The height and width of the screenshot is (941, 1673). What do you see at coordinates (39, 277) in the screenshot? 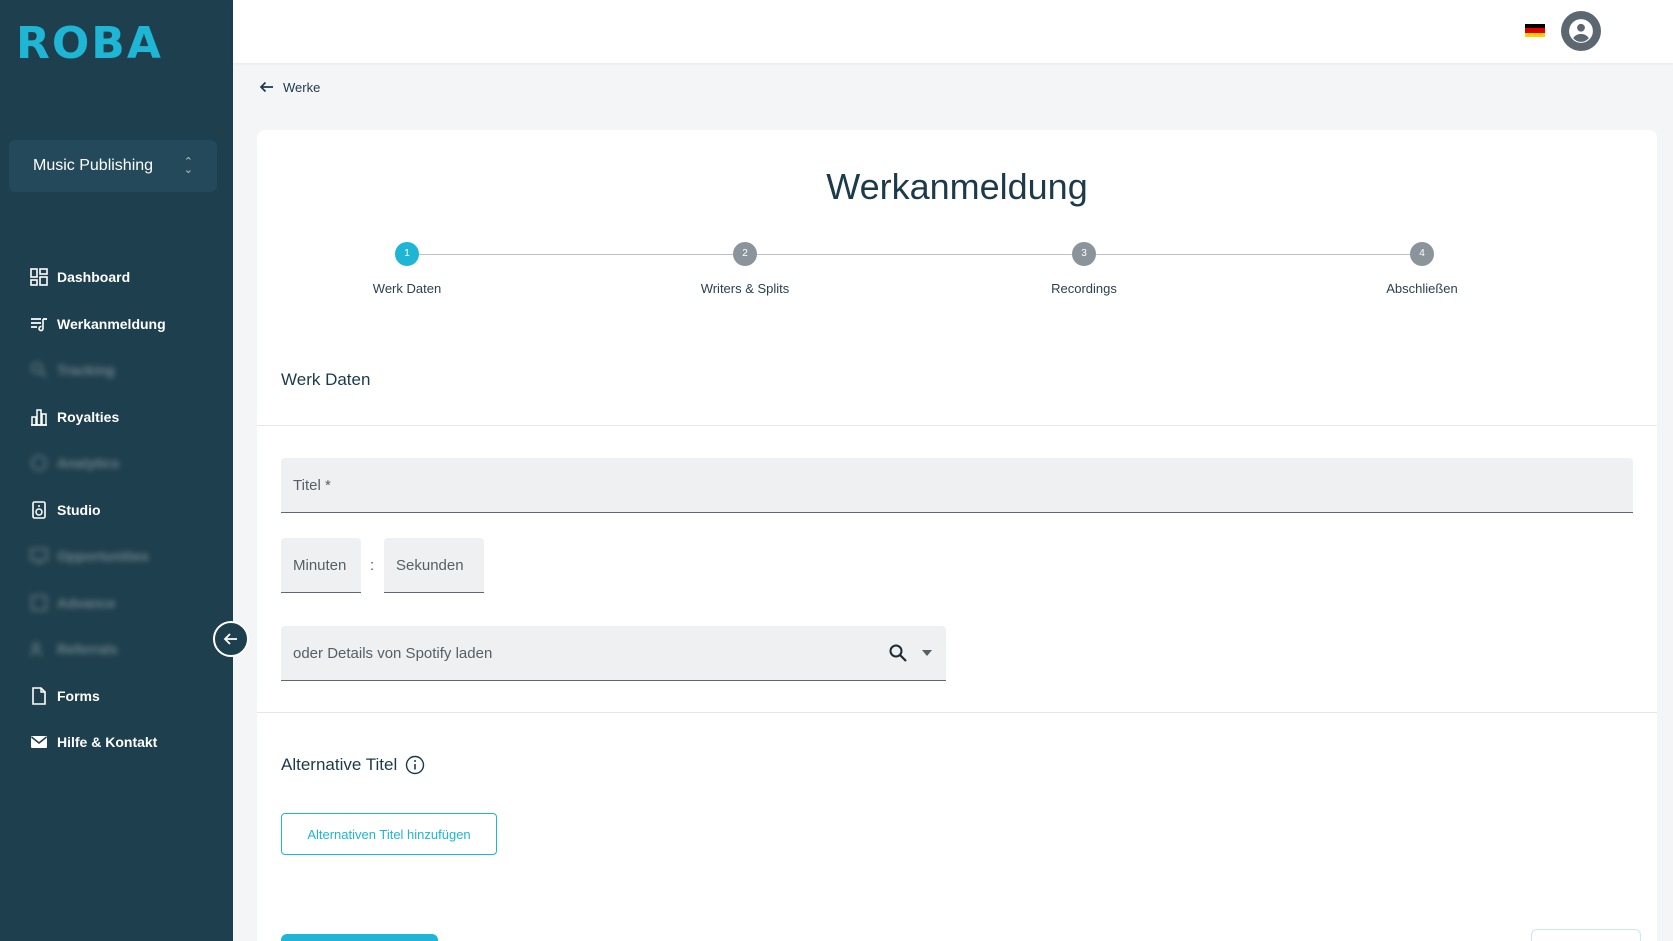
I see `dashboard-icon` at bounding box center [39, 277].